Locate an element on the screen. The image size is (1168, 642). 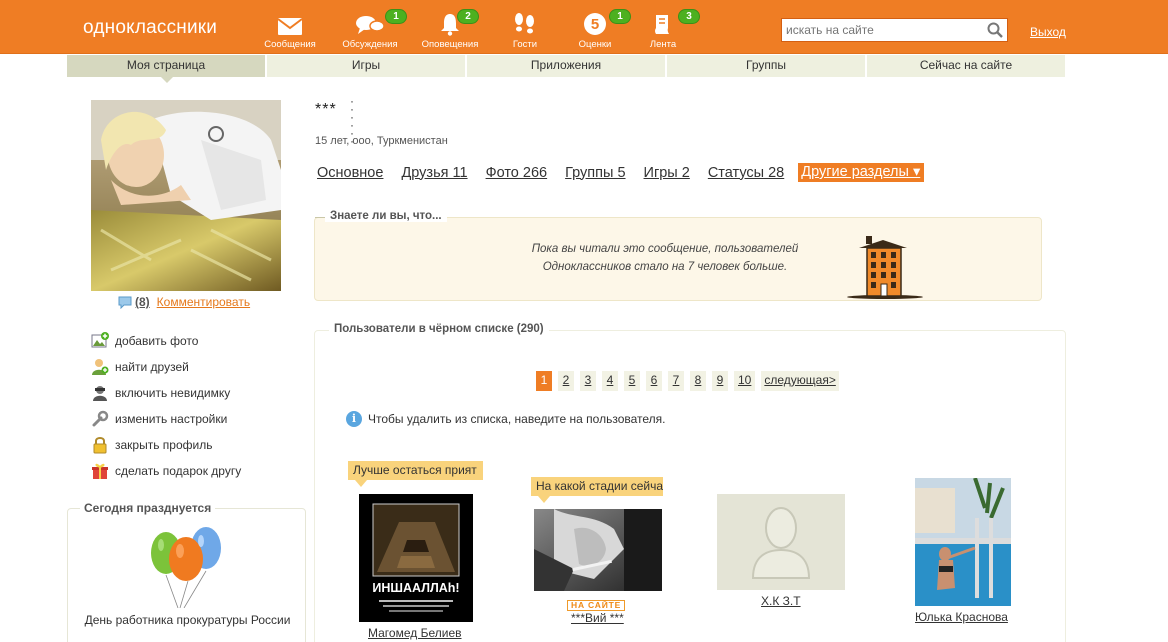
user-2-status: На какой стадии сейча is located at coordinates (597, 486).